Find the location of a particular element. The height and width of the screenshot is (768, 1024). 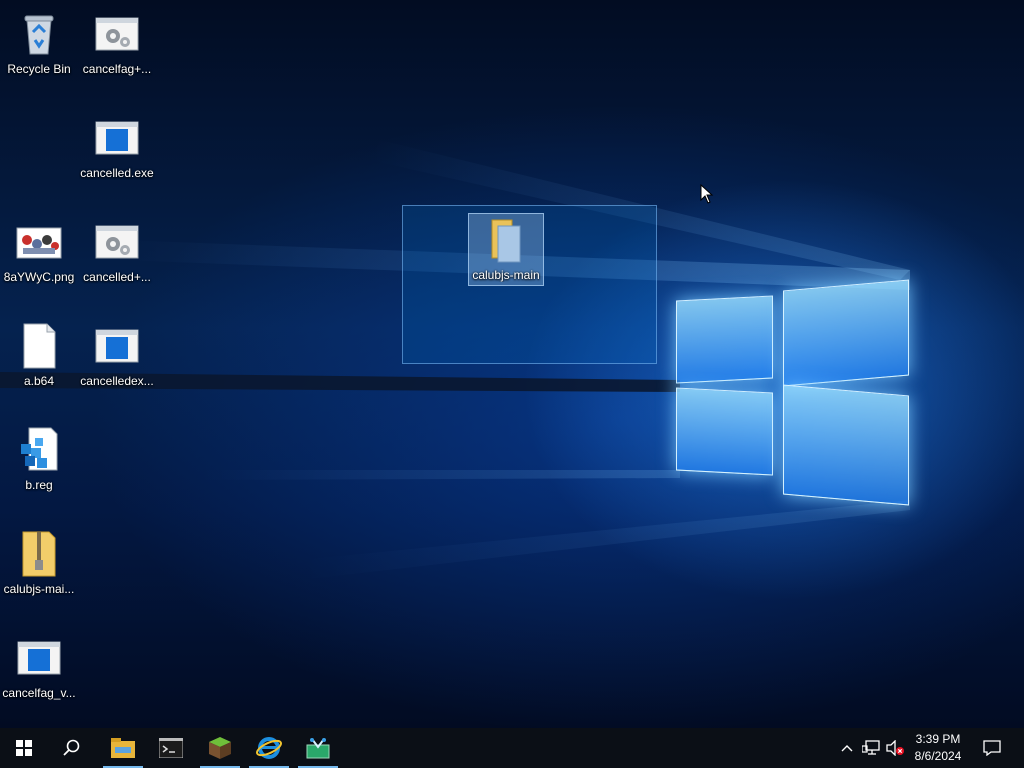

desktop-icon-b-reg: b.reg is located at coordinates (39, 456).